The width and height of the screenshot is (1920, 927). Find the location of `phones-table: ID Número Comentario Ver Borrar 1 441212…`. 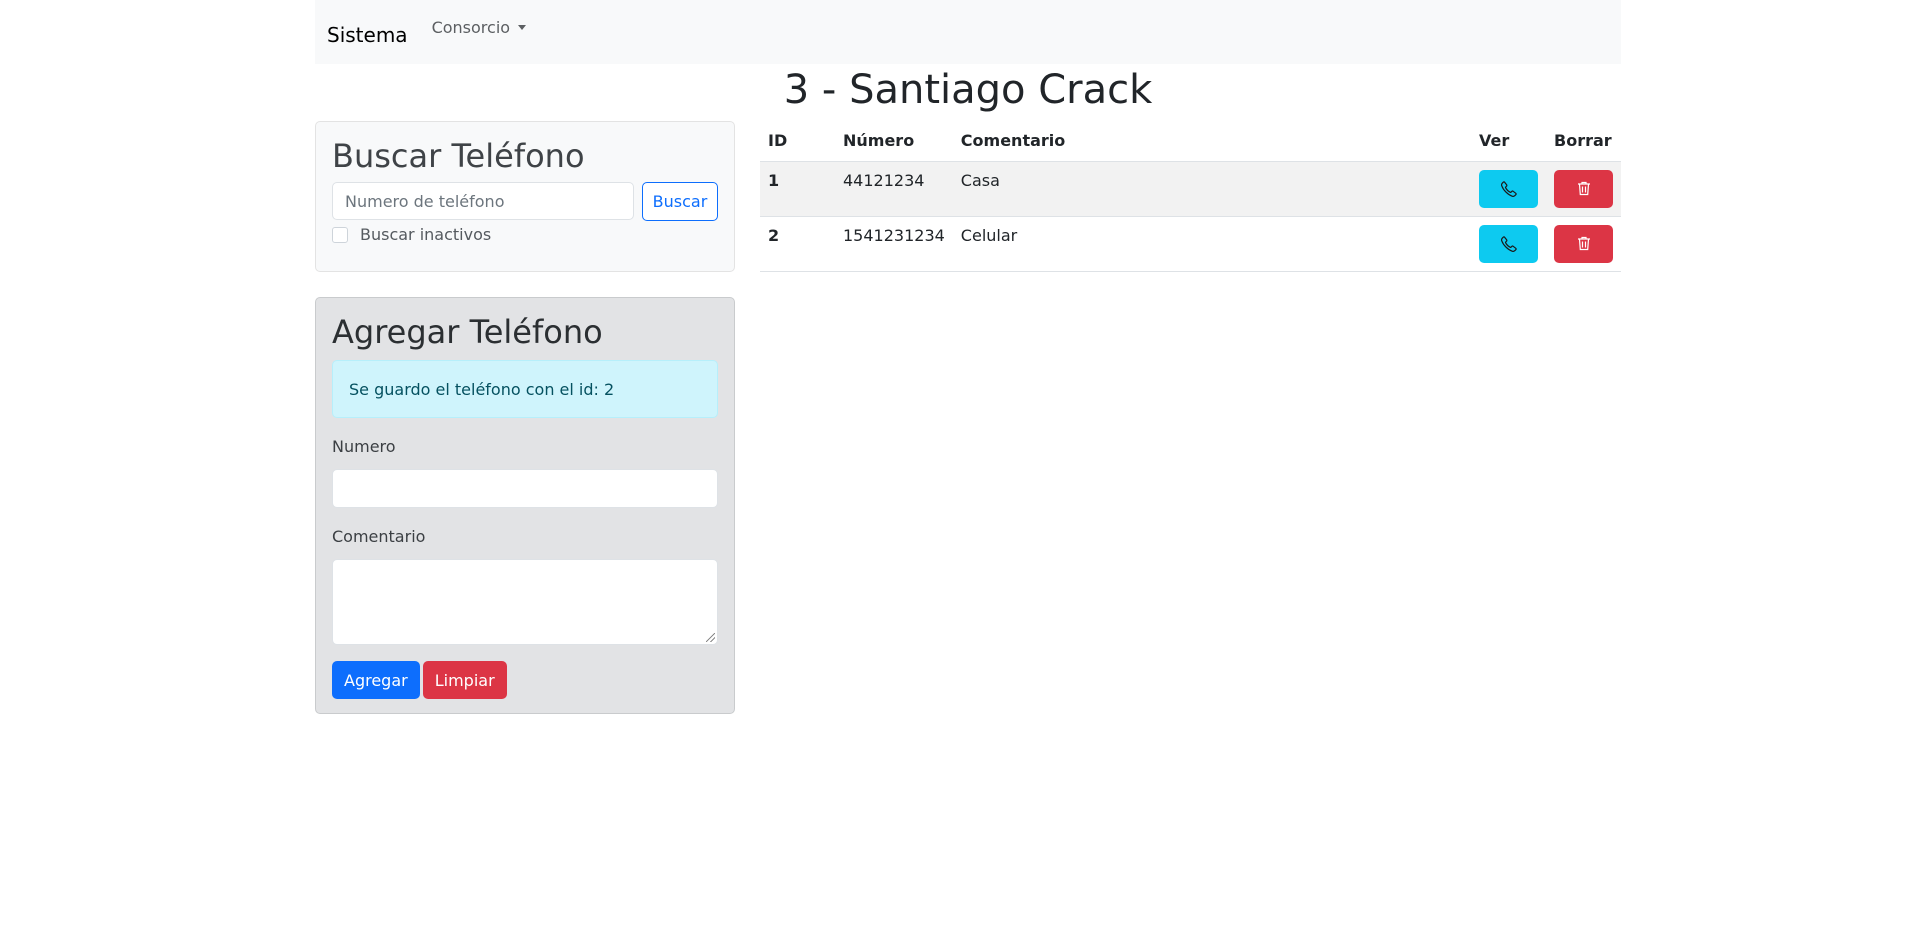

phones-table: ID Número Comentario Ver Borrar 1 441212… is located at coordinates (1190, 196).